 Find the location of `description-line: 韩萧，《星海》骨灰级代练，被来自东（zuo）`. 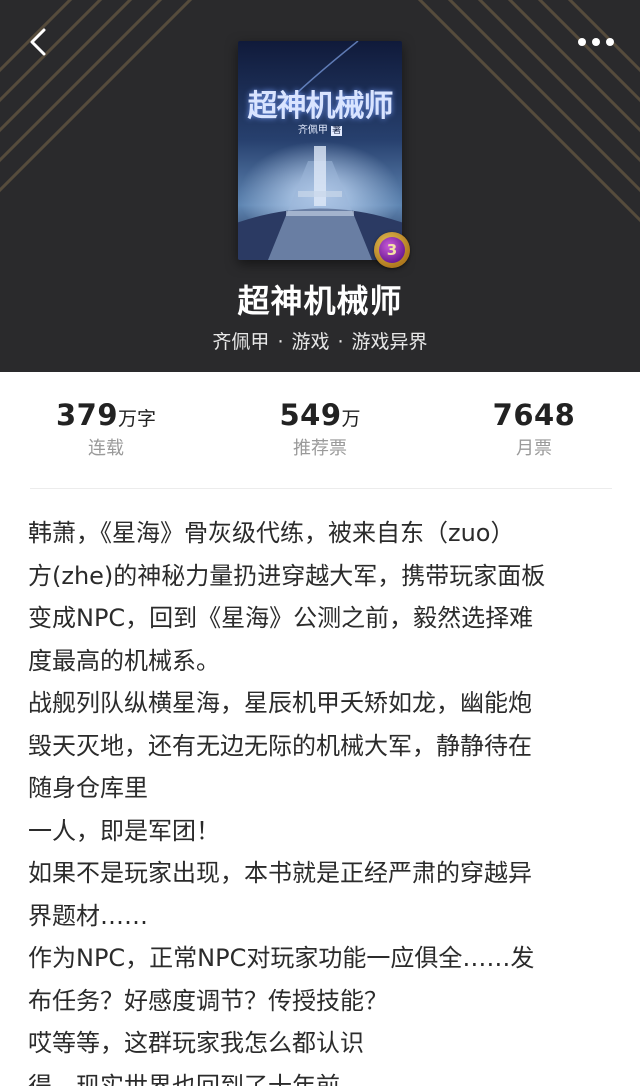

description-line: 韩萧，《星海》骨灰级代练，被来自东（zuo） is located at coordinates (271, 533).